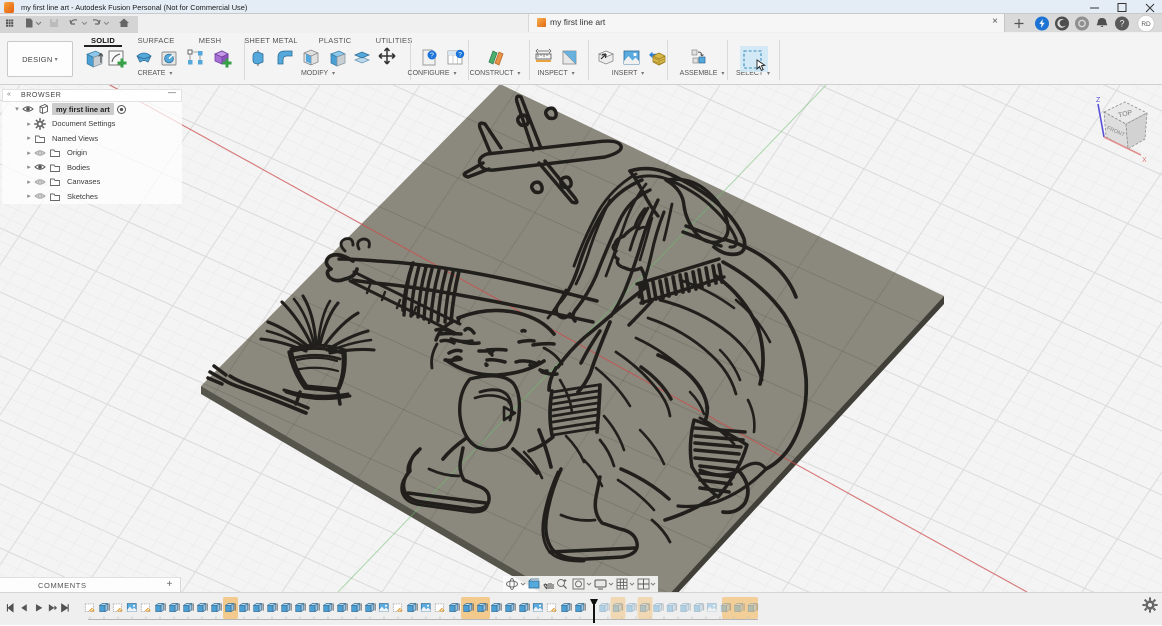  I want to click on svg-text: Z, so click(1098, 100).